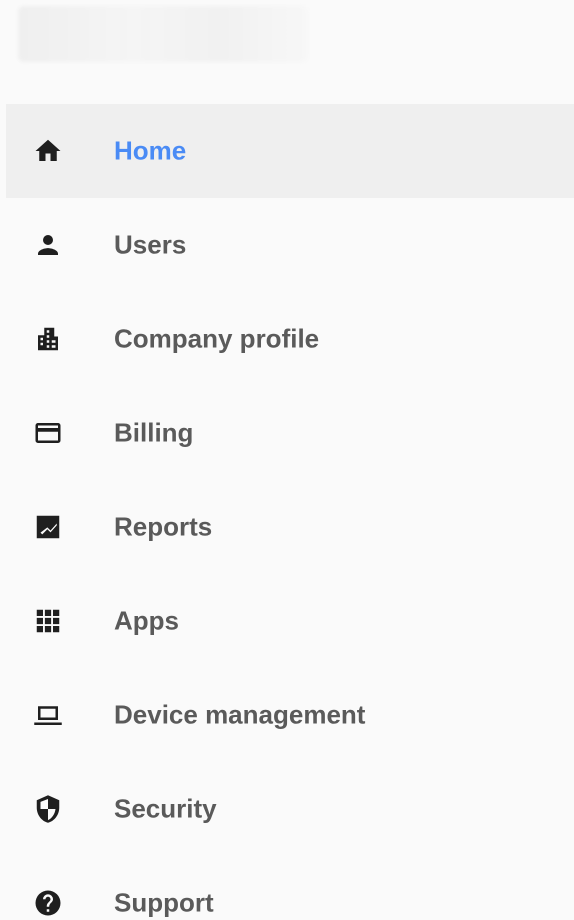 The width and height of the screenshot is (574, 920). Describe the element at coordinates (48, 809) in the screenshot. I see `shield-icon` at that location.